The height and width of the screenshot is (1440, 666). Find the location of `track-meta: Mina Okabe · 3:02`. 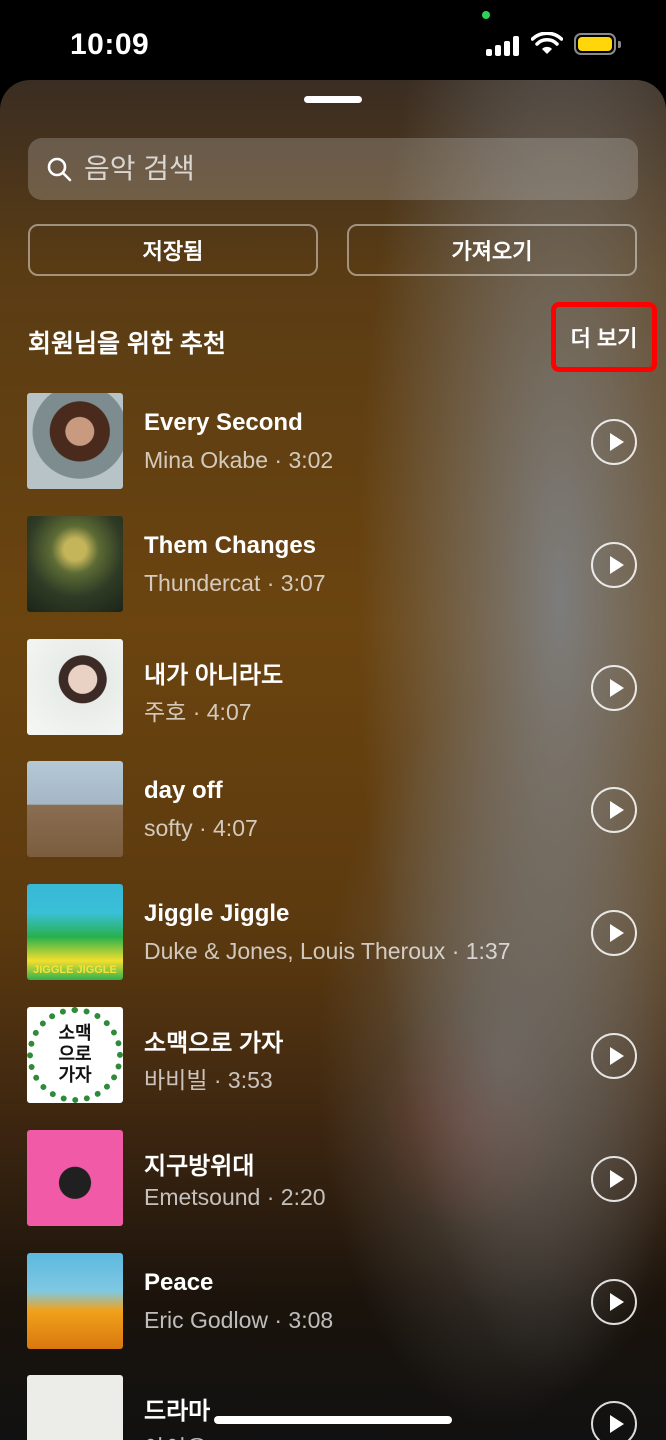

track-meta: Mina Okabe · 3:02 is located at coordinates (239, 460).